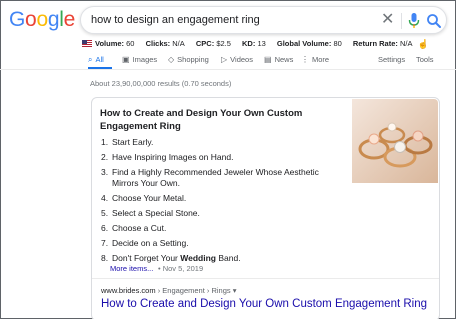 This screenshot has height=319, width=456. I want to click on cpc-value: $2.5, so click(223, 43).